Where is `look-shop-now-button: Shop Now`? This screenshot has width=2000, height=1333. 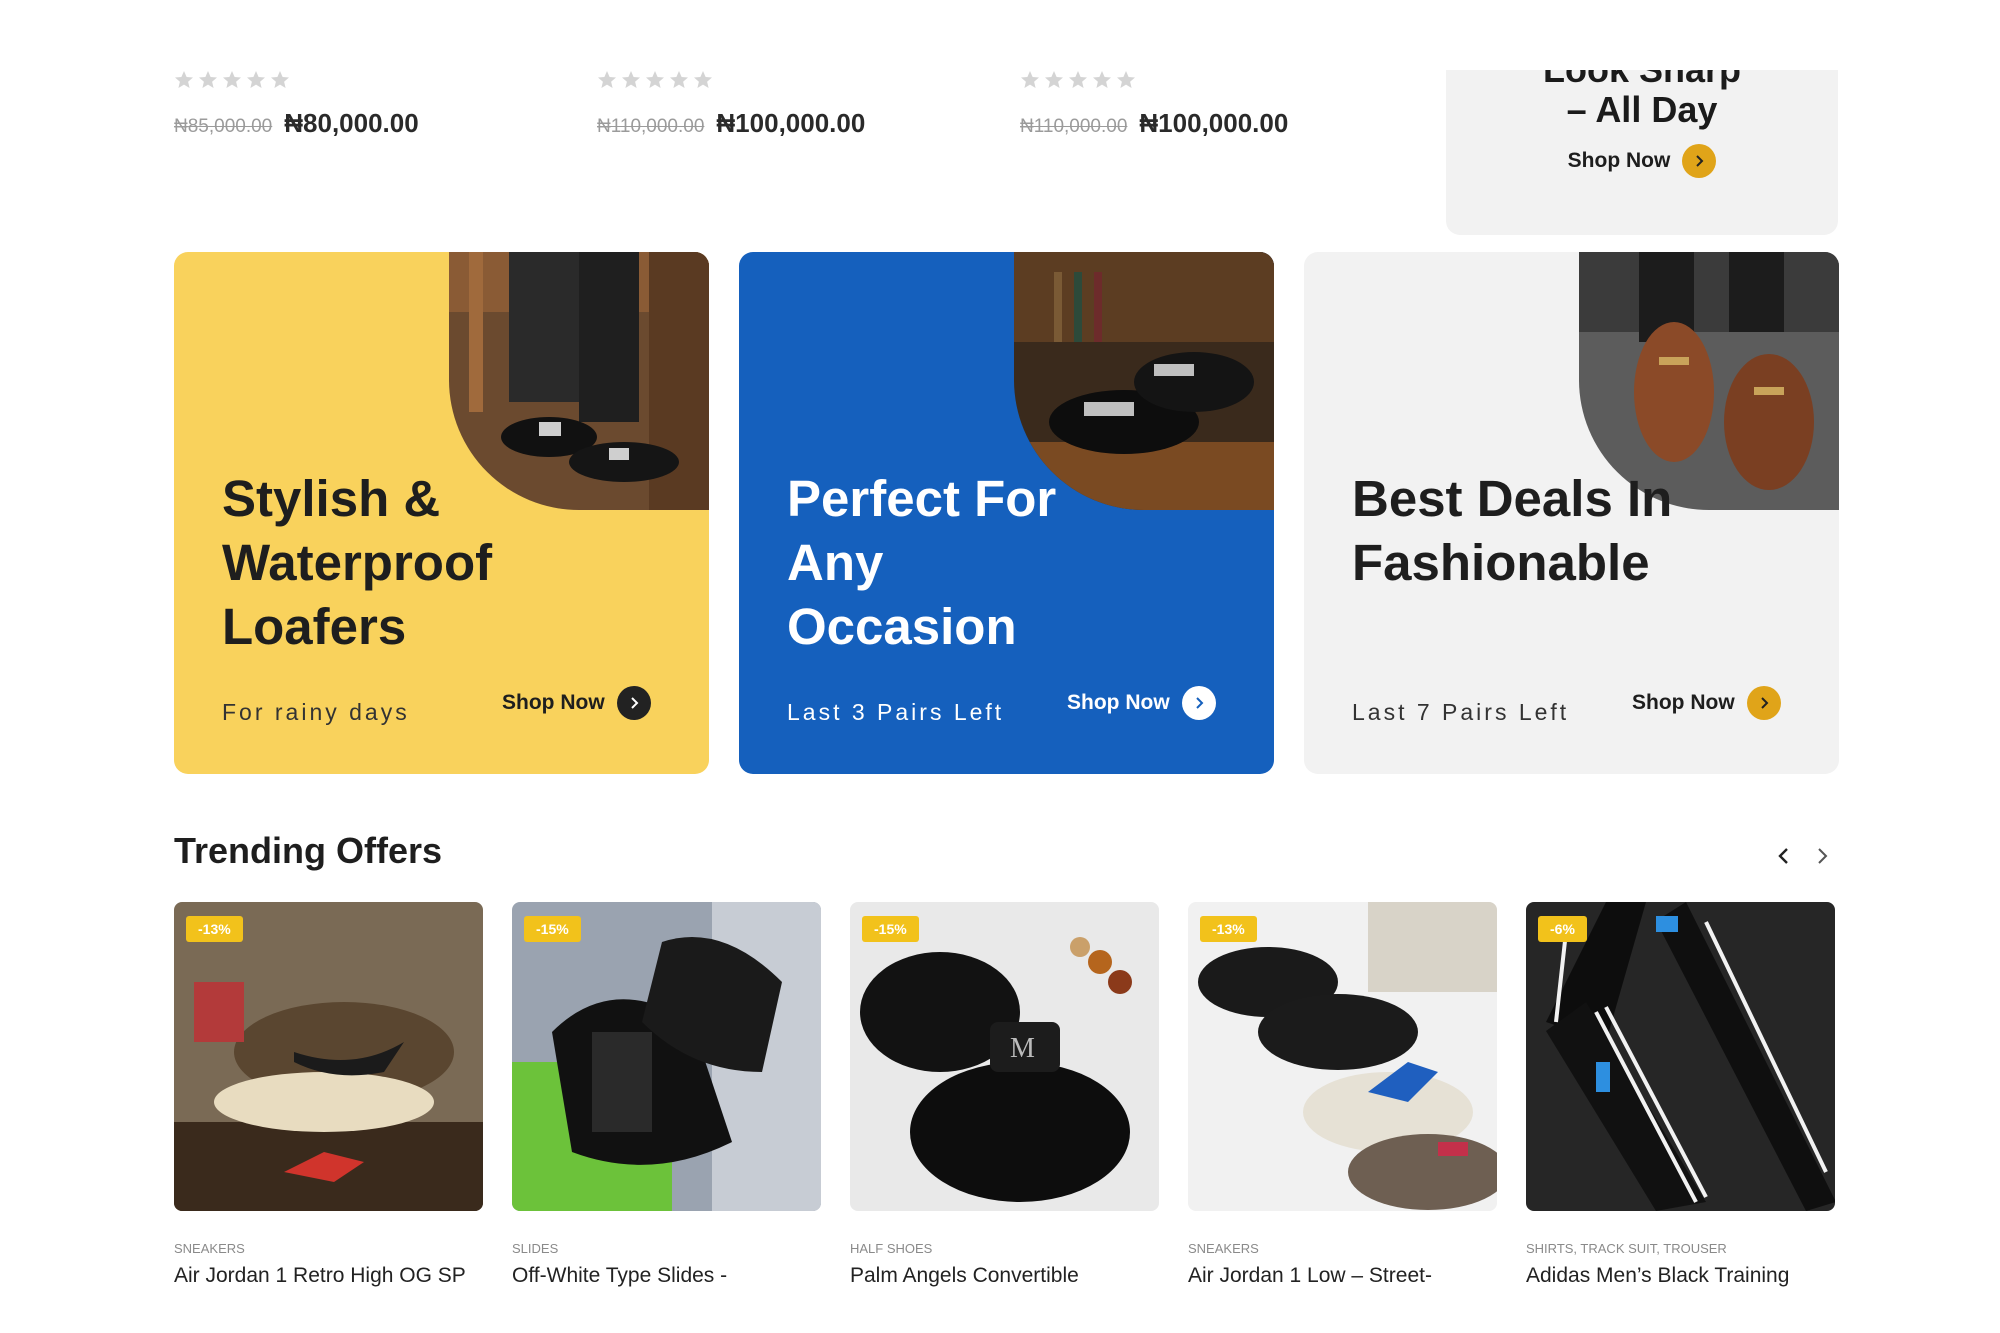
look-shop-now-button: Shop Now is located at coordinates (1642, 161).